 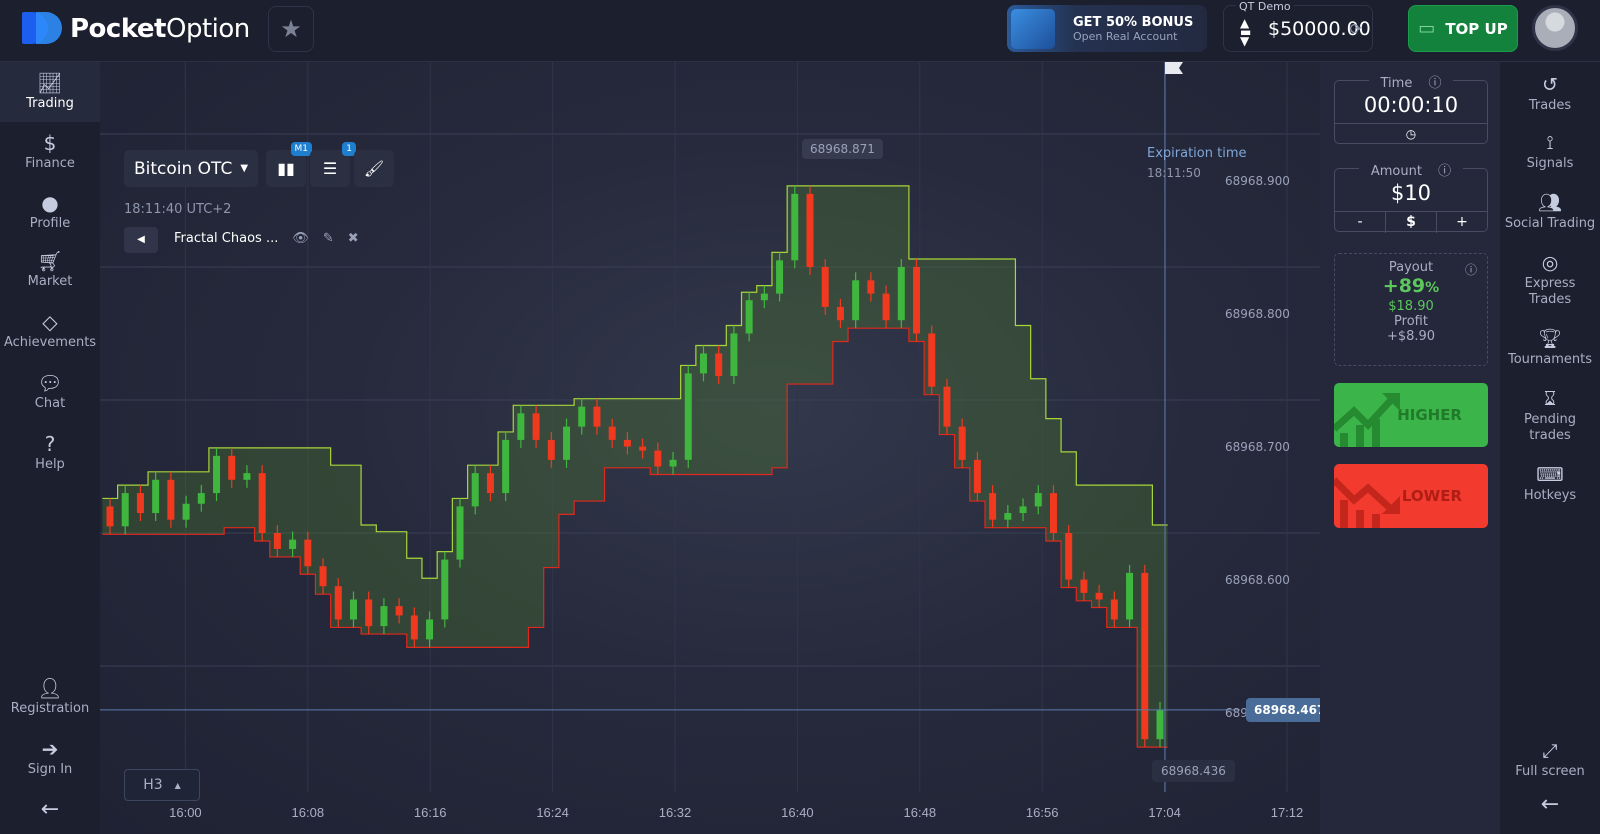 I want to click on sidebar-item-sign-in: ➔ Sign In, so click(x=50, y=756).